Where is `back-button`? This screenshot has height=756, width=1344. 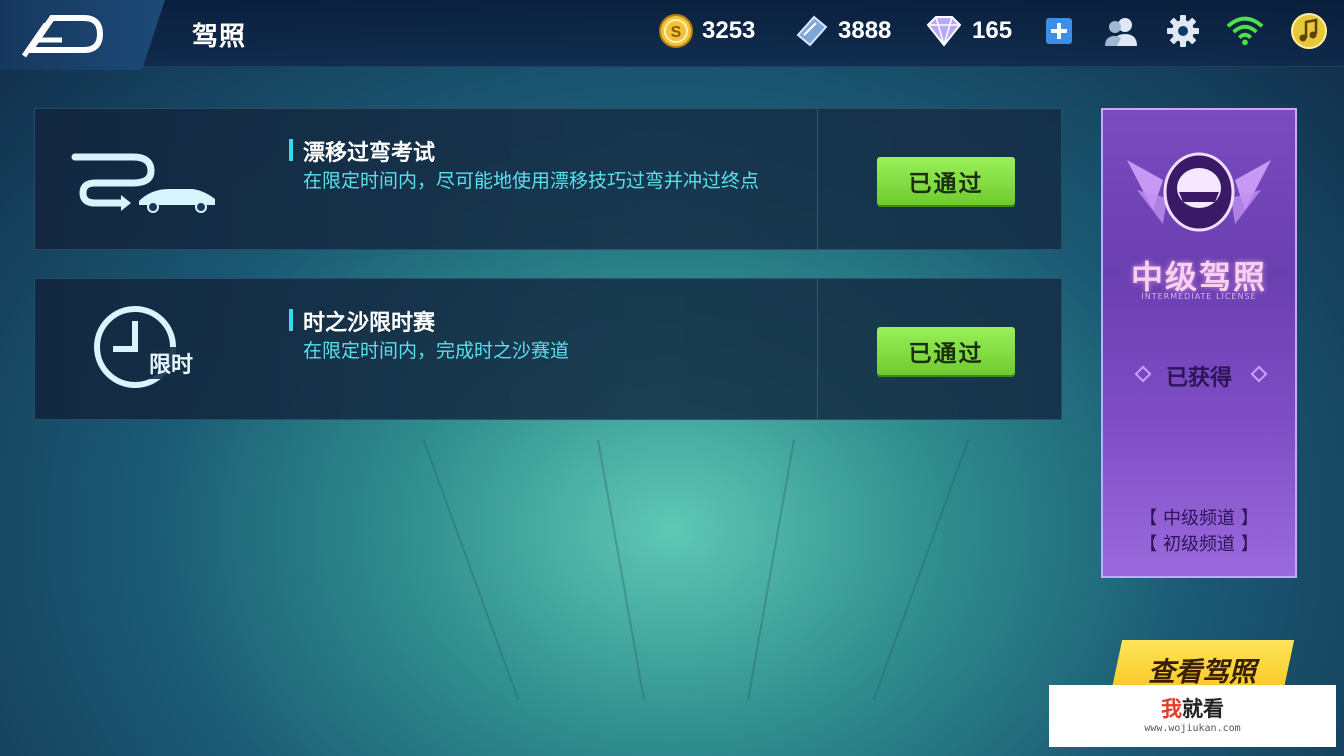 back-button is located at coordinates (82, 35).